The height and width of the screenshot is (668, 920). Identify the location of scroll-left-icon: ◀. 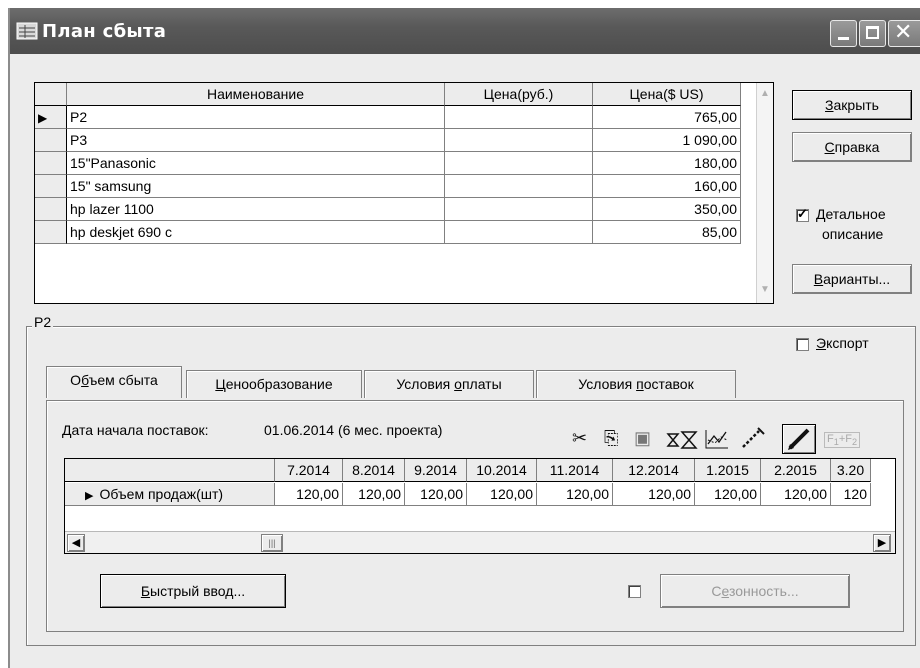
(76, 543).